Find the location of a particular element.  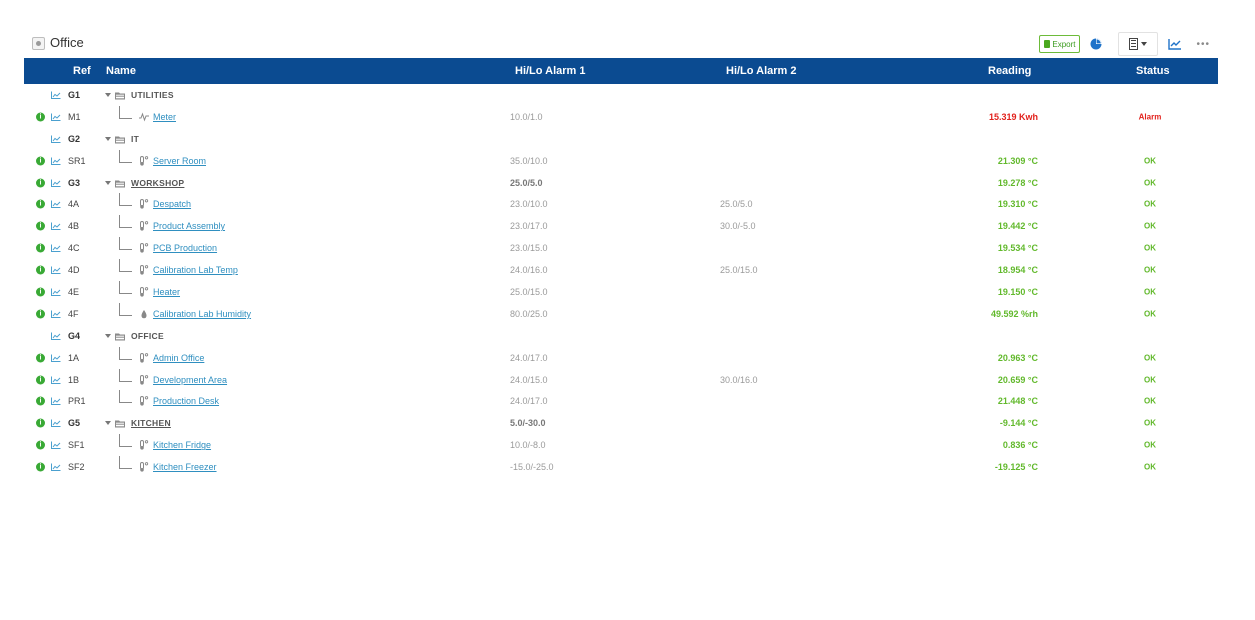

sensor-name-link: Production Desk is located at coordinates (186, 401).